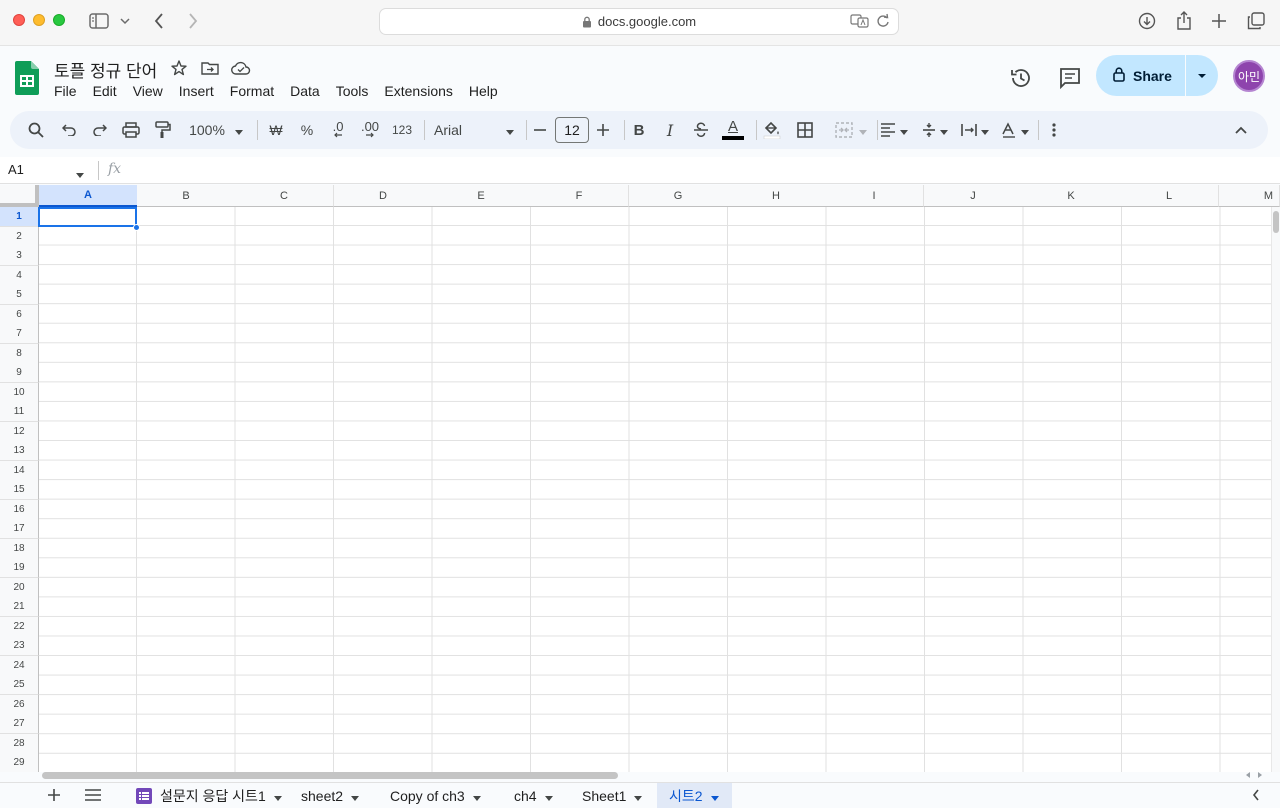 The image size is (1280, 808). I want to click on more-options-icon, so click(1054, 130).